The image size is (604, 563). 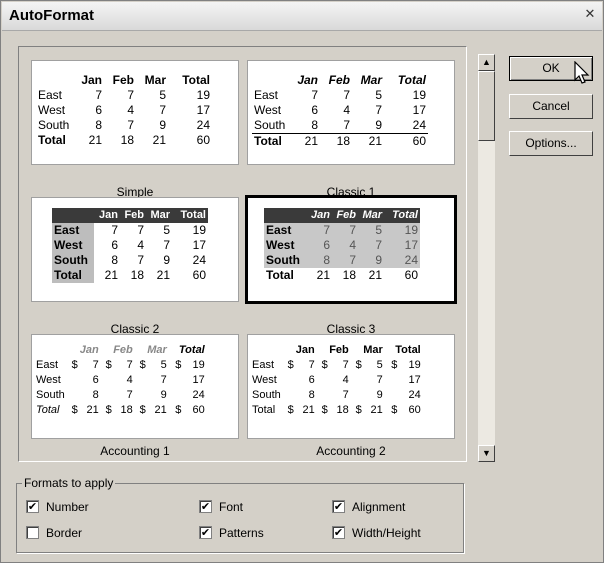 What do you see at coordinates (285, 275) in the screenshot?
I see `row-label: Total` at bounding box center [285, 275].